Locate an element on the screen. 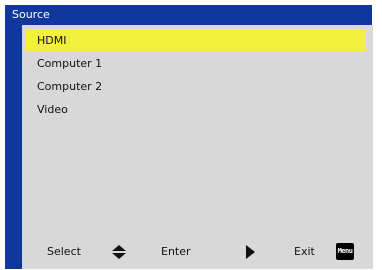  select-label: Select is located at coordinates (64, 251).